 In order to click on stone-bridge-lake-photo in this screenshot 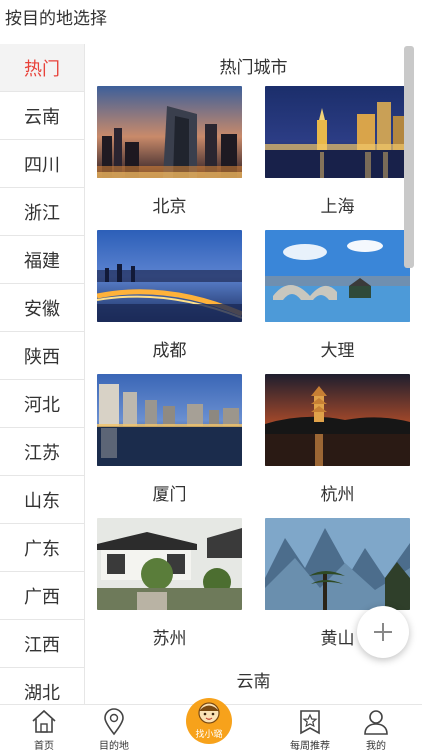, I will do `click(337, 276)`.